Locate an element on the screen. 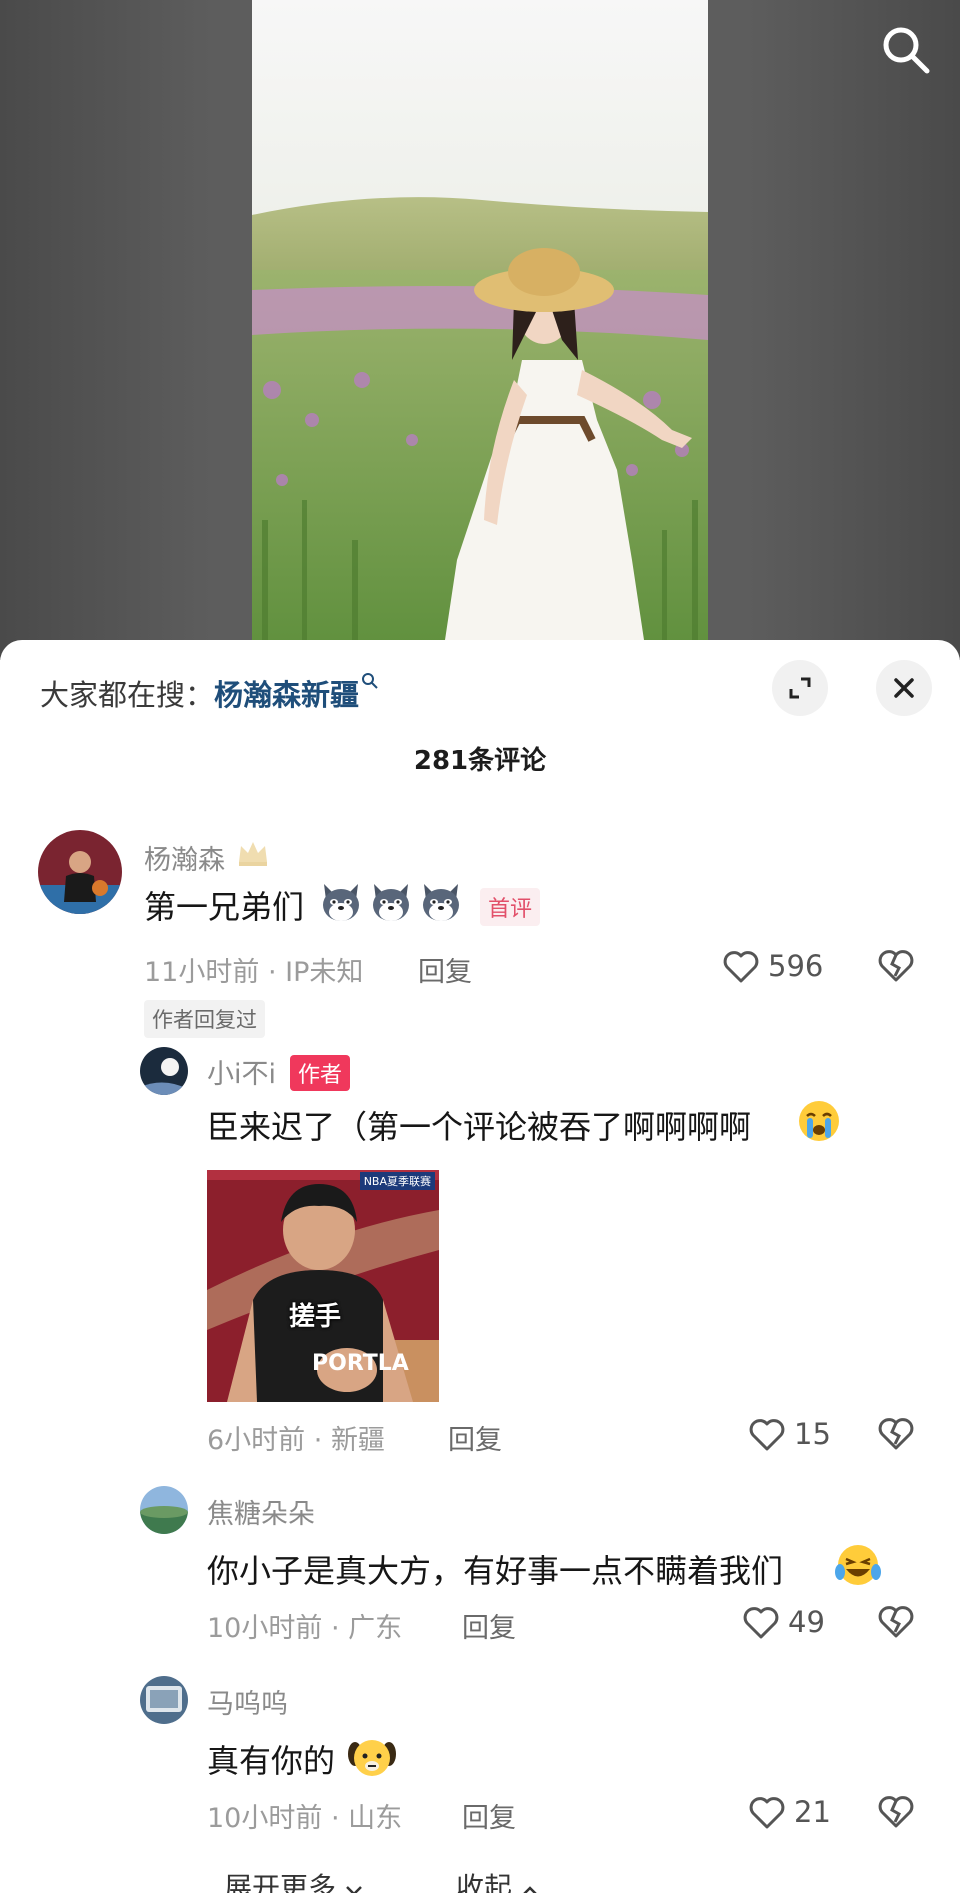 This screenshot has width=960, height=1893. sticker-image: PORTLA 搓手 NBA夏季联赛 is located at coordinates (323, 1286).